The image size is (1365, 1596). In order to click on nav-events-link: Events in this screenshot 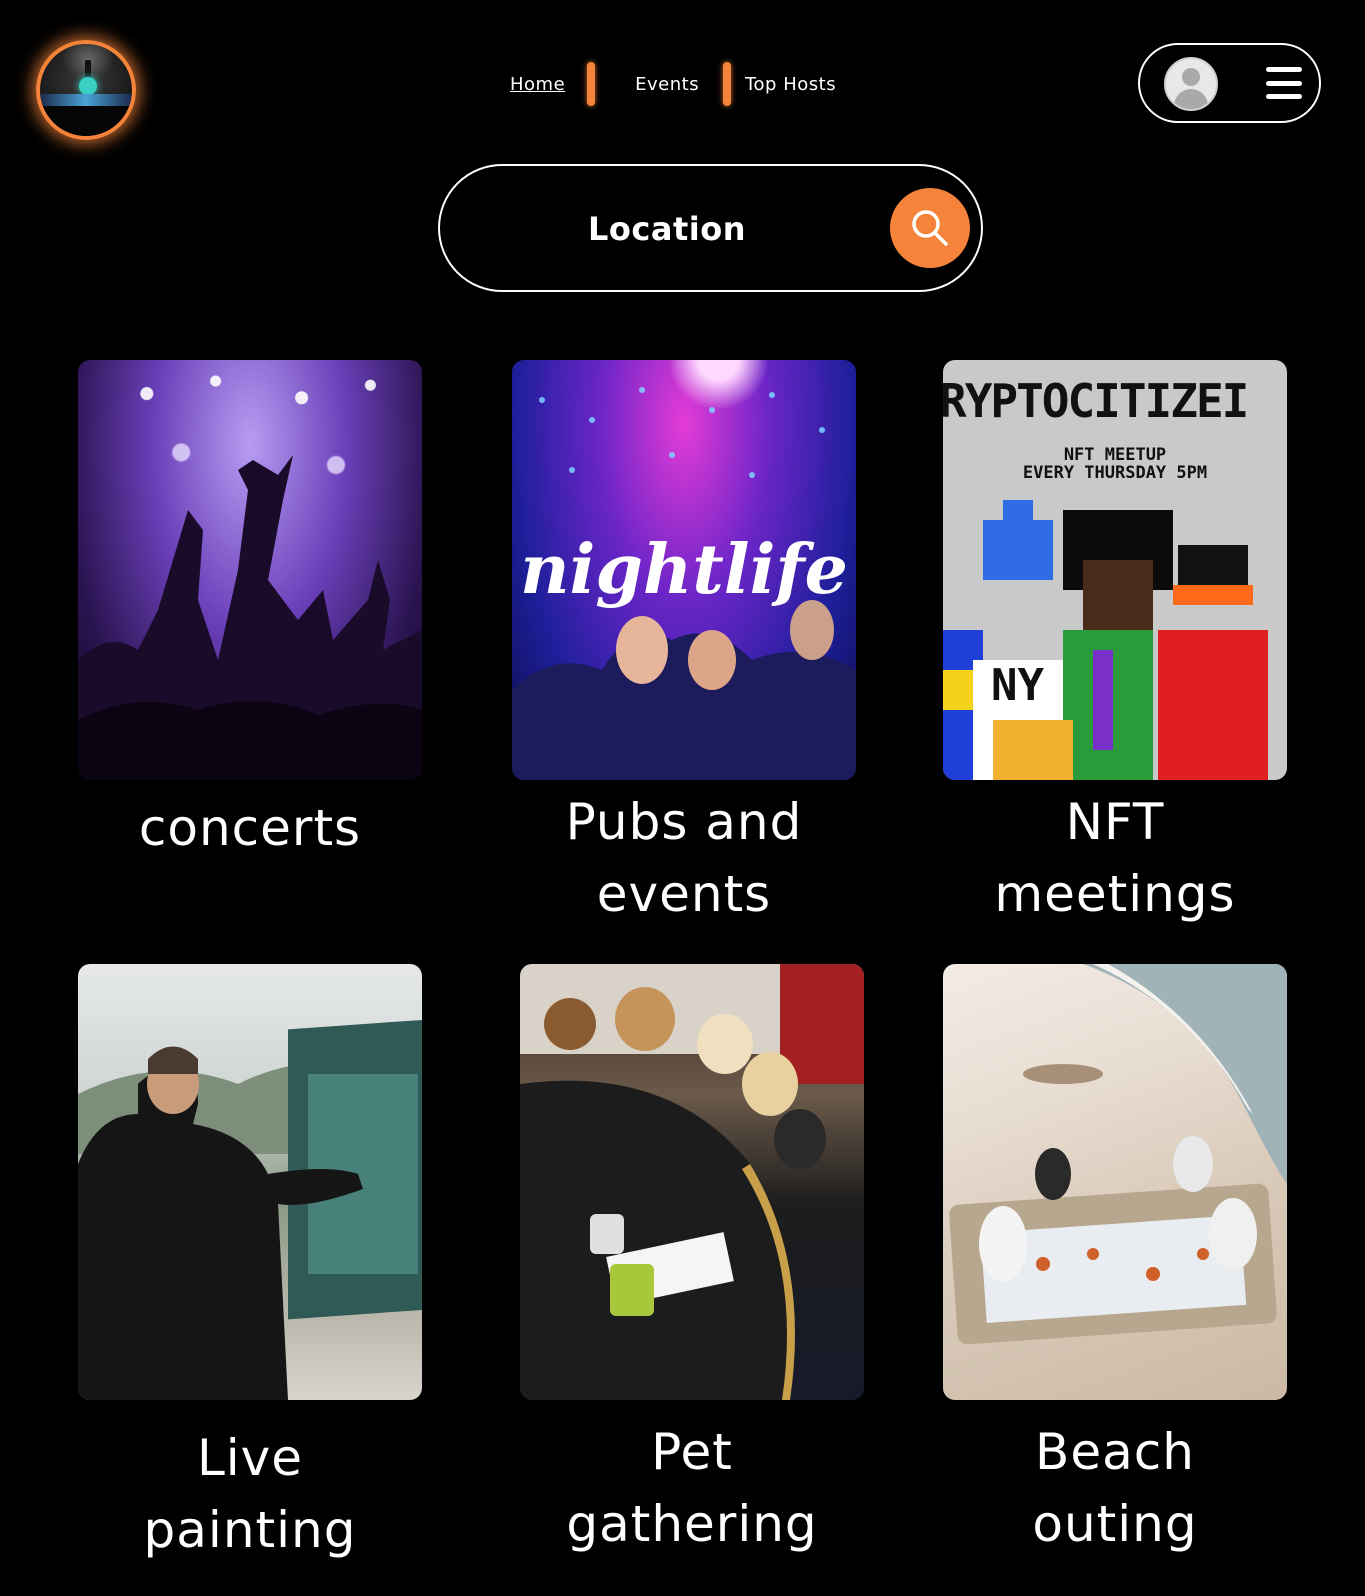, I will do `click(667, 84)`.